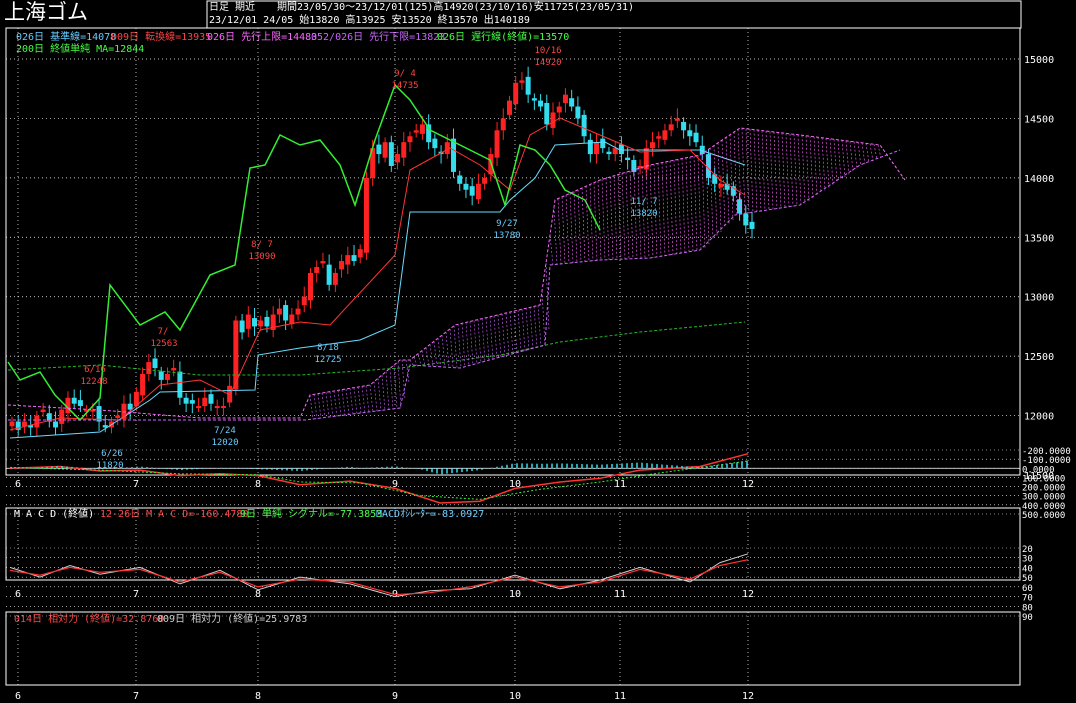 The image size is (1076, 703). Describe the element at coordinates (311, 513) in the screenshot. I see `legend-macd-2: 9日 単純 シグナル=-77.3853` at that location.